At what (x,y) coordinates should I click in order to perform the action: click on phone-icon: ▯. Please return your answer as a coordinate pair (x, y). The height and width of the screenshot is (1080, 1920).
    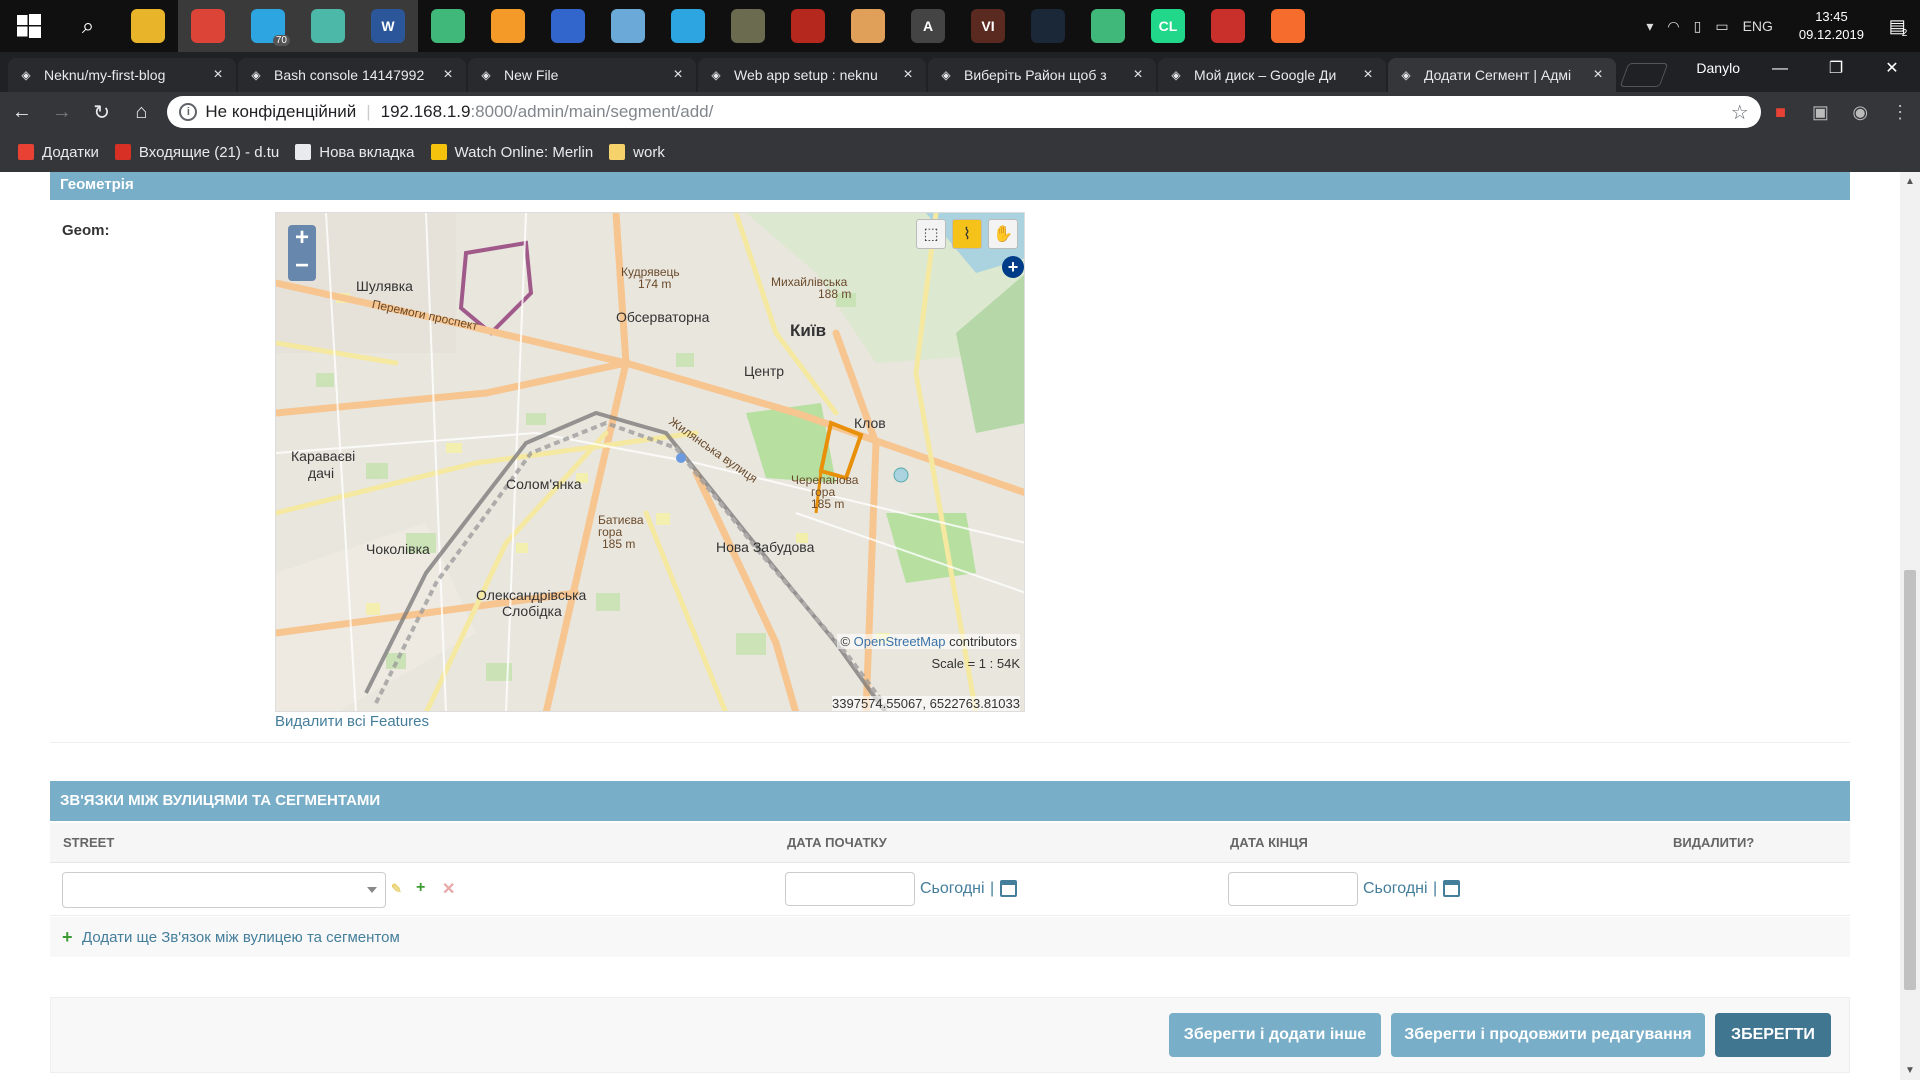
    Looking at the image, I should click on (1698, 26).